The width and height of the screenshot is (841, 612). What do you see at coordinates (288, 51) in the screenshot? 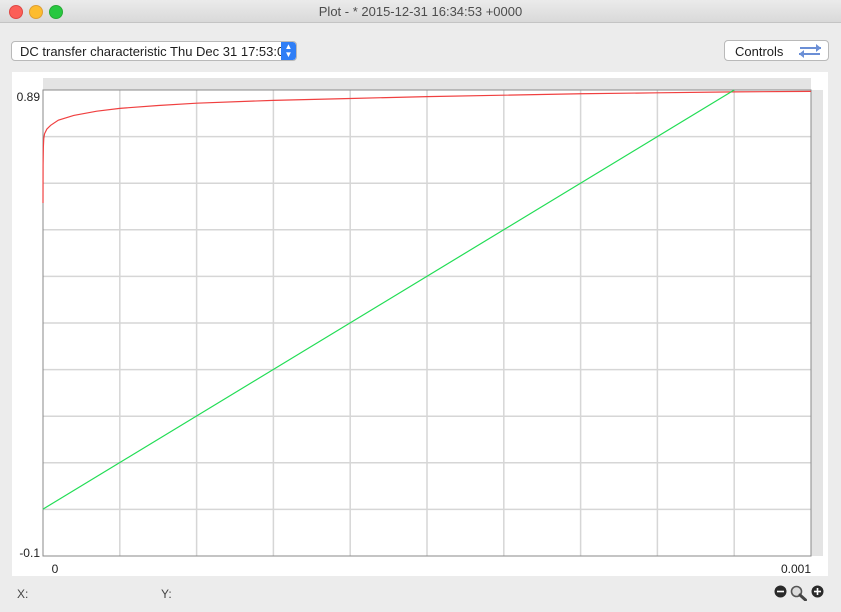
I see `updown-arrow-icon: ▲ ▼` at bounding box center [288, 51].